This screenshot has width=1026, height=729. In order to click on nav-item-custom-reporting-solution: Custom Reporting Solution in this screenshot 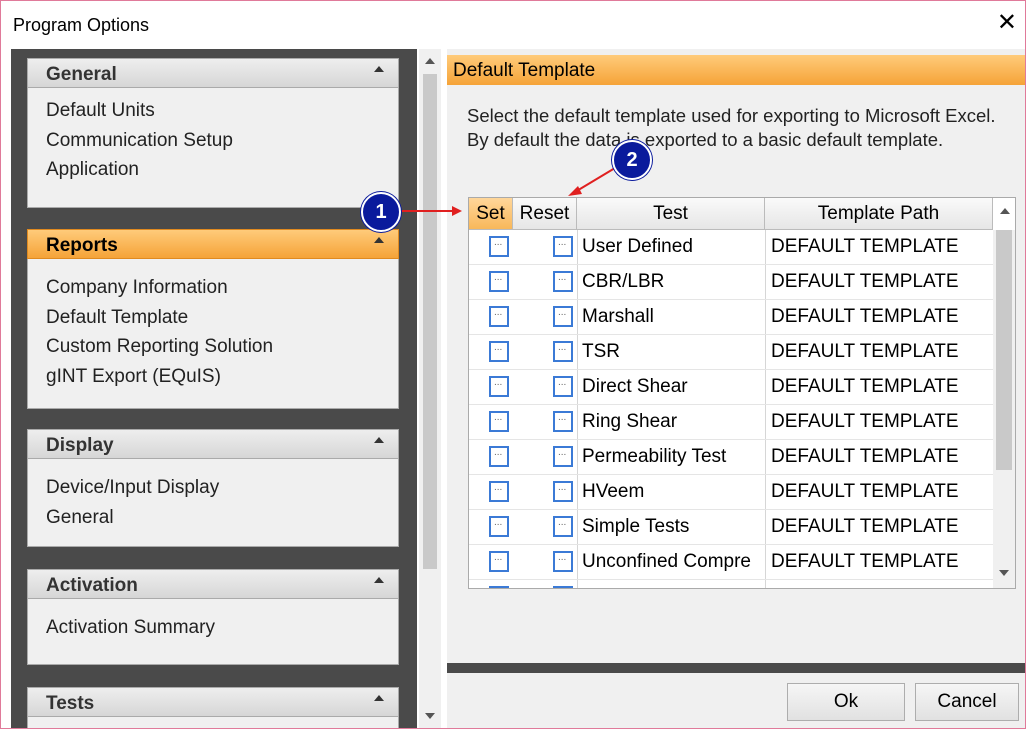, I will do `click(222, 347)`.